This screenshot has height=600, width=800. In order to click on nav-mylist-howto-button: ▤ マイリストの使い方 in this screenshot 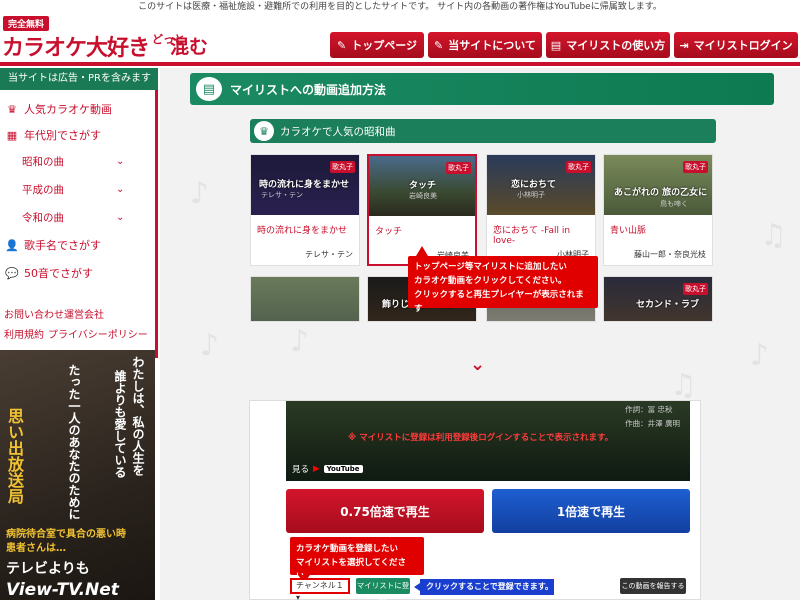, I will do `click(608, 45)`.